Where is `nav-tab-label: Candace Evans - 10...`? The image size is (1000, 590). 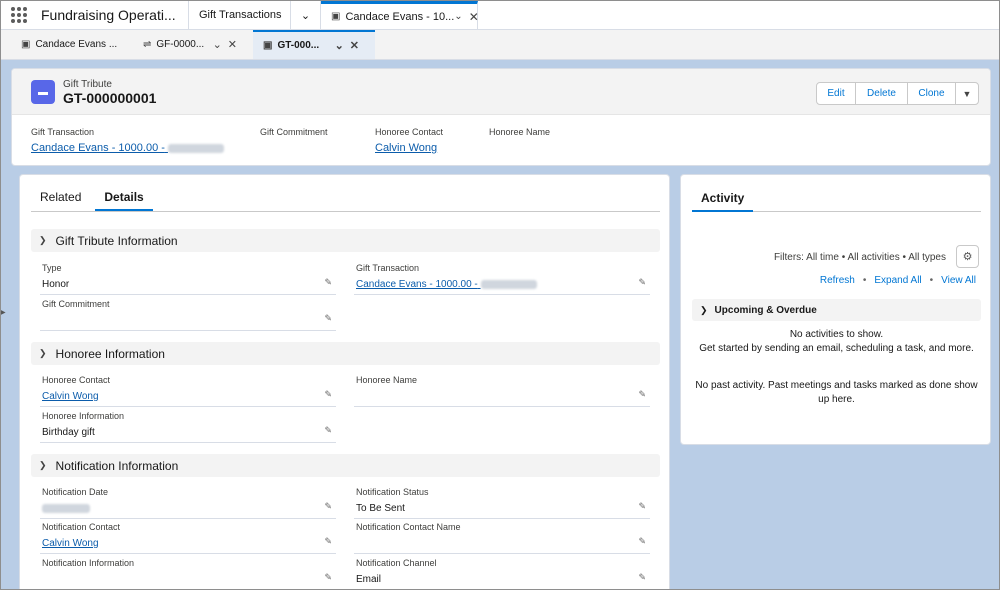
nav-tab-label: Candace Evans - 10... is located at coordinates (400, 16).